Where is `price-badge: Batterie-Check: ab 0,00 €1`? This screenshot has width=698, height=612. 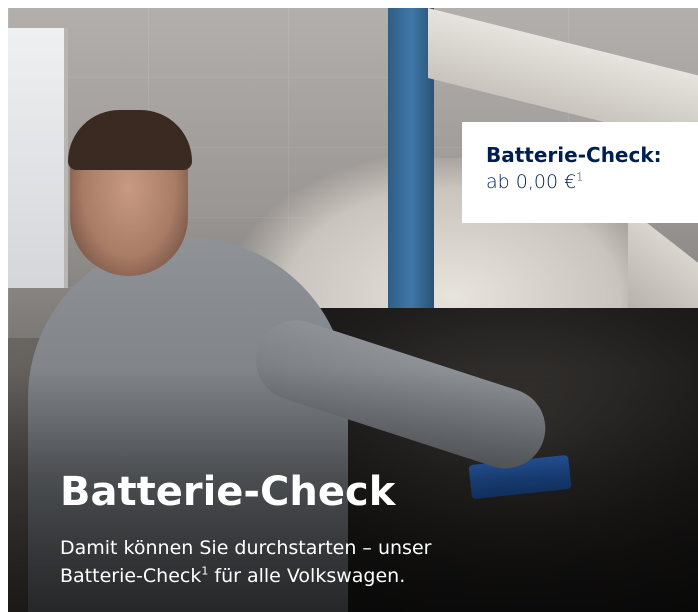
price-badge: Batterie-Check: ab 0,00 €1 is located at coordinates (580, 172).